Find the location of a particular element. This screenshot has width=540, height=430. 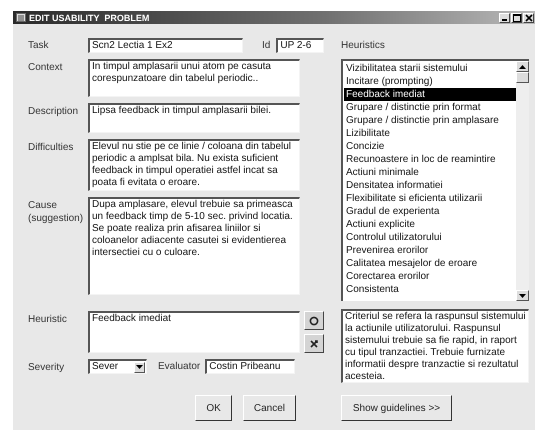

field-label: Description is located at coordinates (54, 111).